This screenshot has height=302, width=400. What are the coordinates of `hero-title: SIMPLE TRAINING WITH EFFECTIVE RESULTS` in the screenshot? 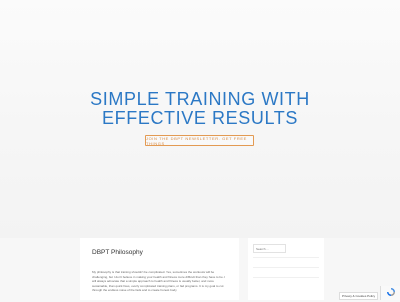 It's located at (200, 109).